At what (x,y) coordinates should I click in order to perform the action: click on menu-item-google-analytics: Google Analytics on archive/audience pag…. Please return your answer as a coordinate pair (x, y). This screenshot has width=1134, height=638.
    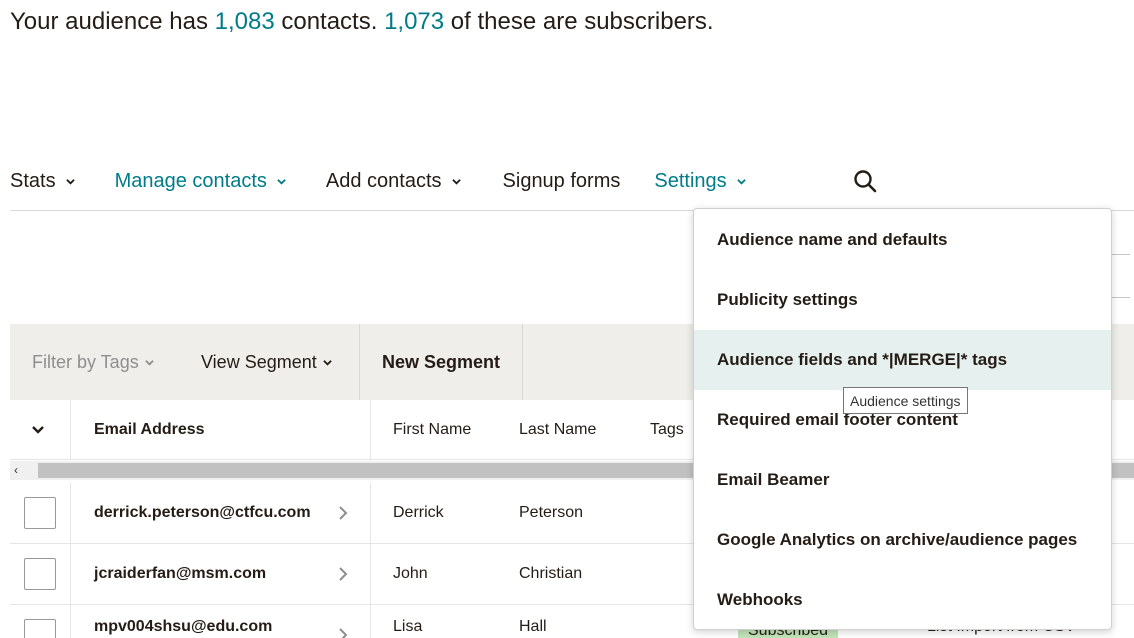
    Looking at the image, I should click on (902, 540).